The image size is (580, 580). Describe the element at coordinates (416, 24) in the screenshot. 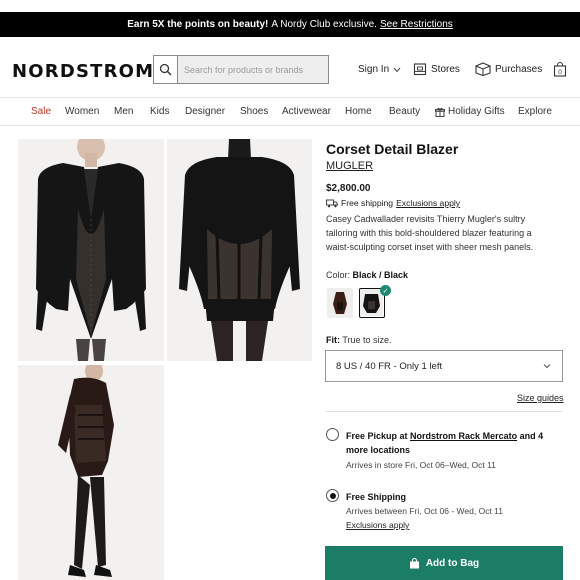

I see `see-restrictions-link: See Restrictions` at that location.